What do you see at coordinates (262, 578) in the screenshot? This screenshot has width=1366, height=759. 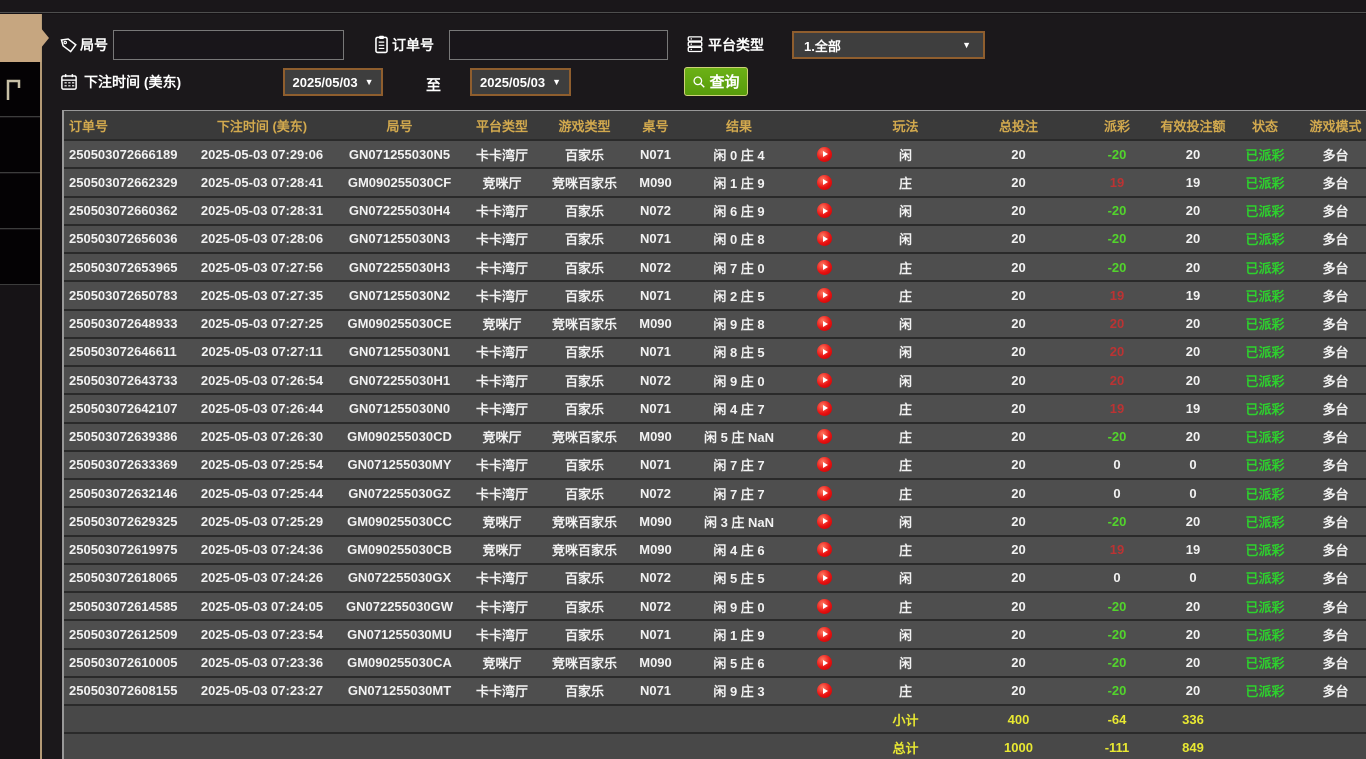 I see `time-cell: 2025-05-03 07:24:26` at bounding box center [262, 578].